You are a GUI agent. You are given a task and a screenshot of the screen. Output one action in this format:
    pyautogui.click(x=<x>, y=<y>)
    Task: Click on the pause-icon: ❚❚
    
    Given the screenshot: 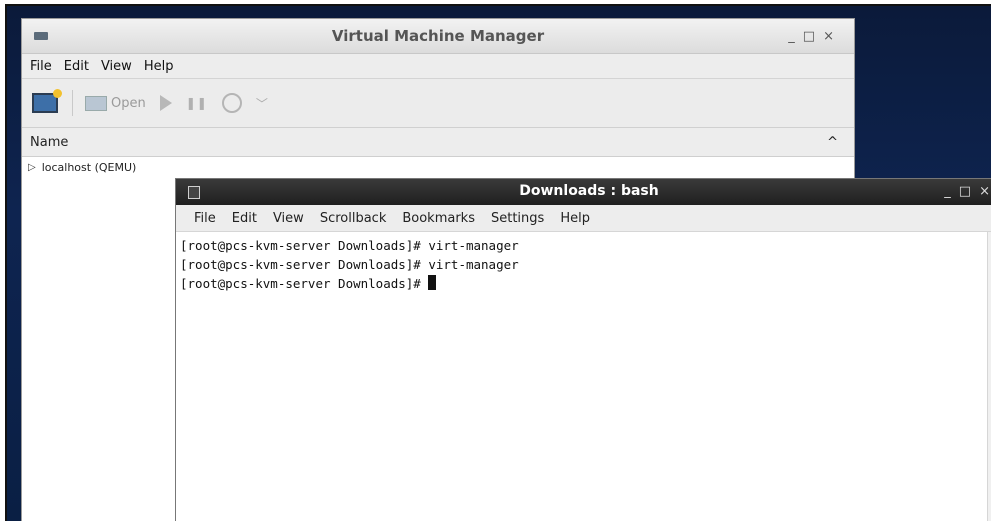 What is the action you would take?
    pyautogui.click(x=196, y=103)
    